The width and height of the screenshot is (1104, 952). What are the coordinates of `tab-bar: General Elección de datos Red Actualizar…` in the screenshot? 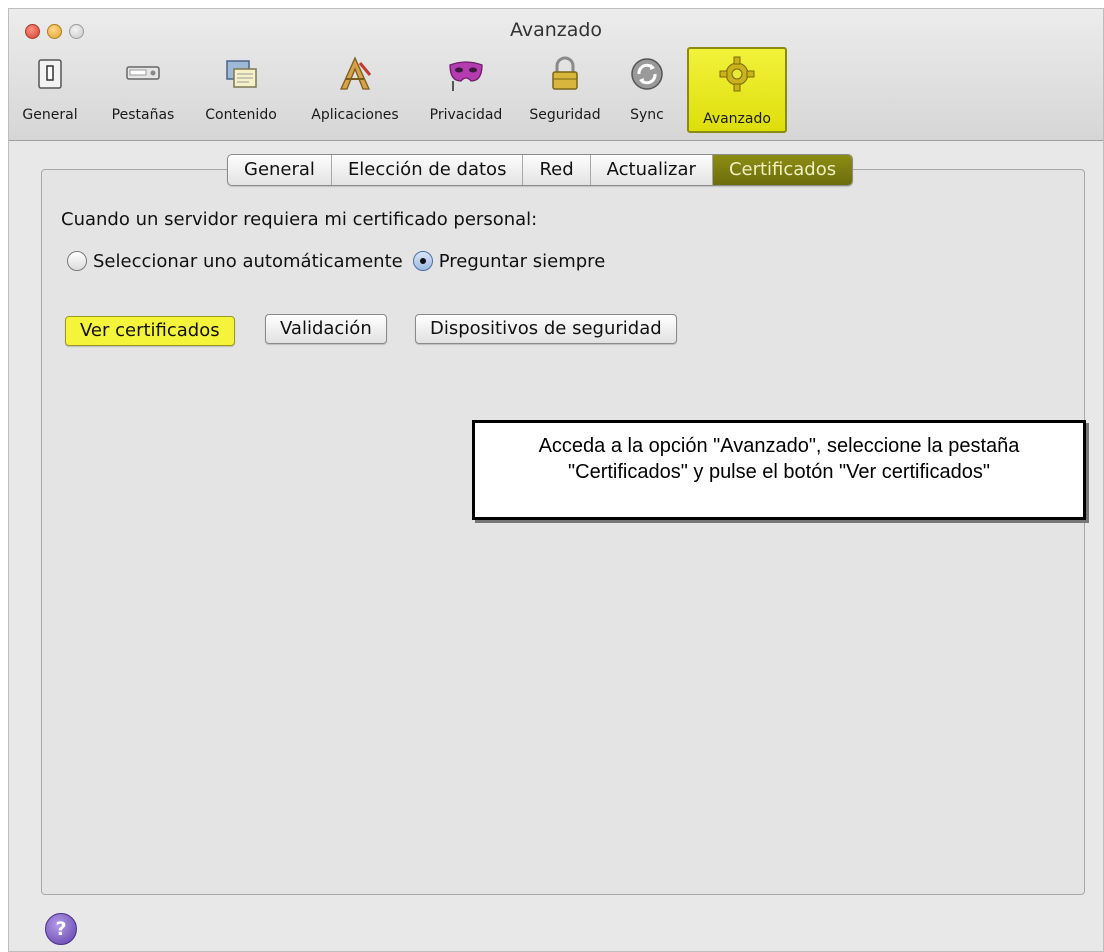 It's located at (540, 170).